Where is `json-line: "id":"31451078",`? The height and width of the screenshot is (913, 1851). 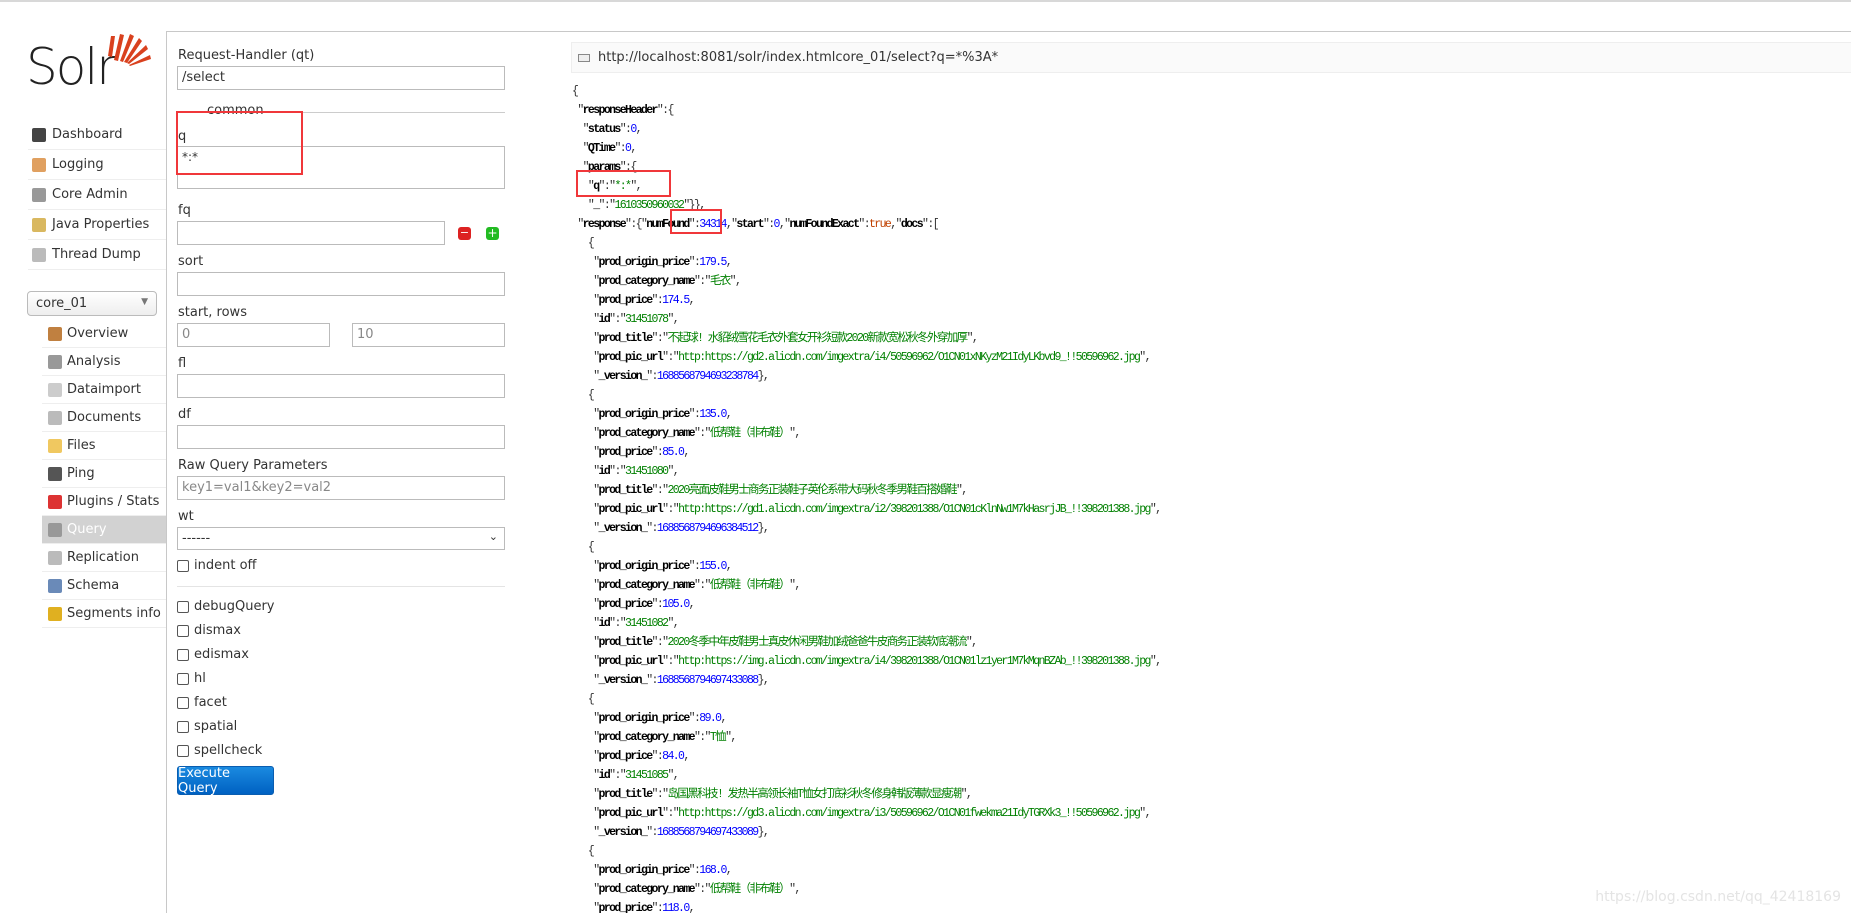 json-line: "id":"31451078", is located at coordinates (636, 319).